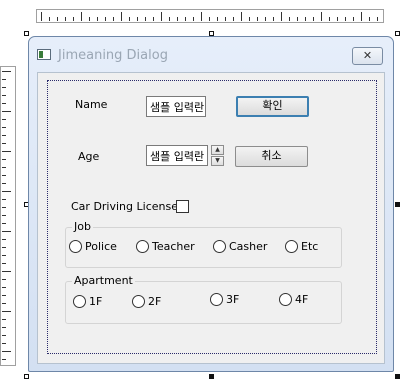 The width and height of the screenshot is (416, 391). Describe the element at coordinates (302, 299) in the screenshot. I see `radio-label: 4F` at that location.